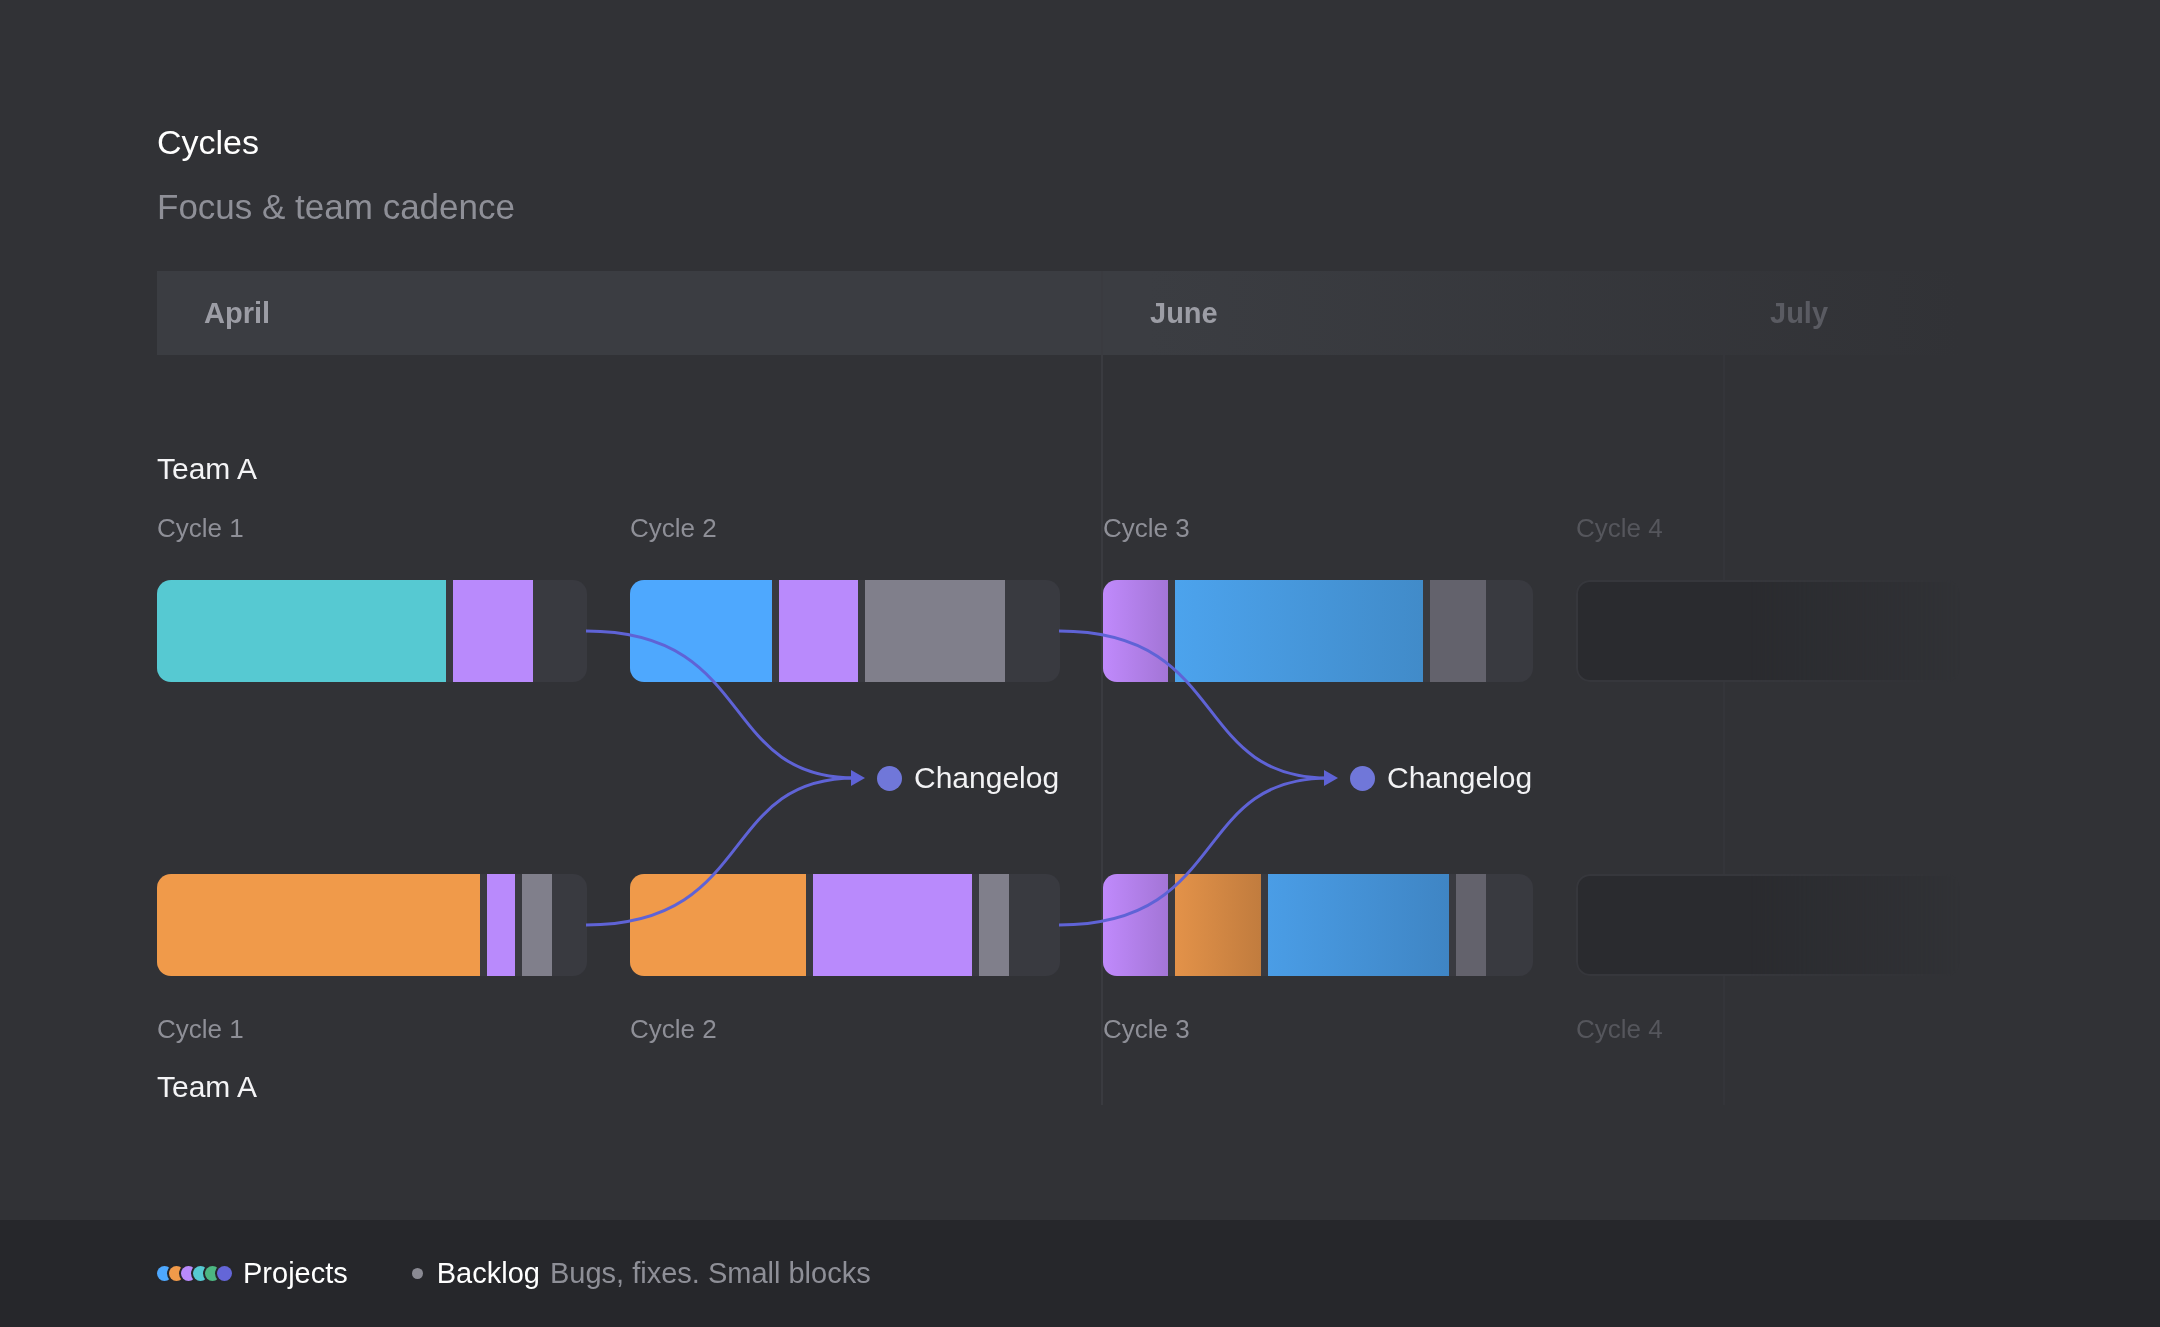  I want to click on page-title: Cycles, so click(208, 142).